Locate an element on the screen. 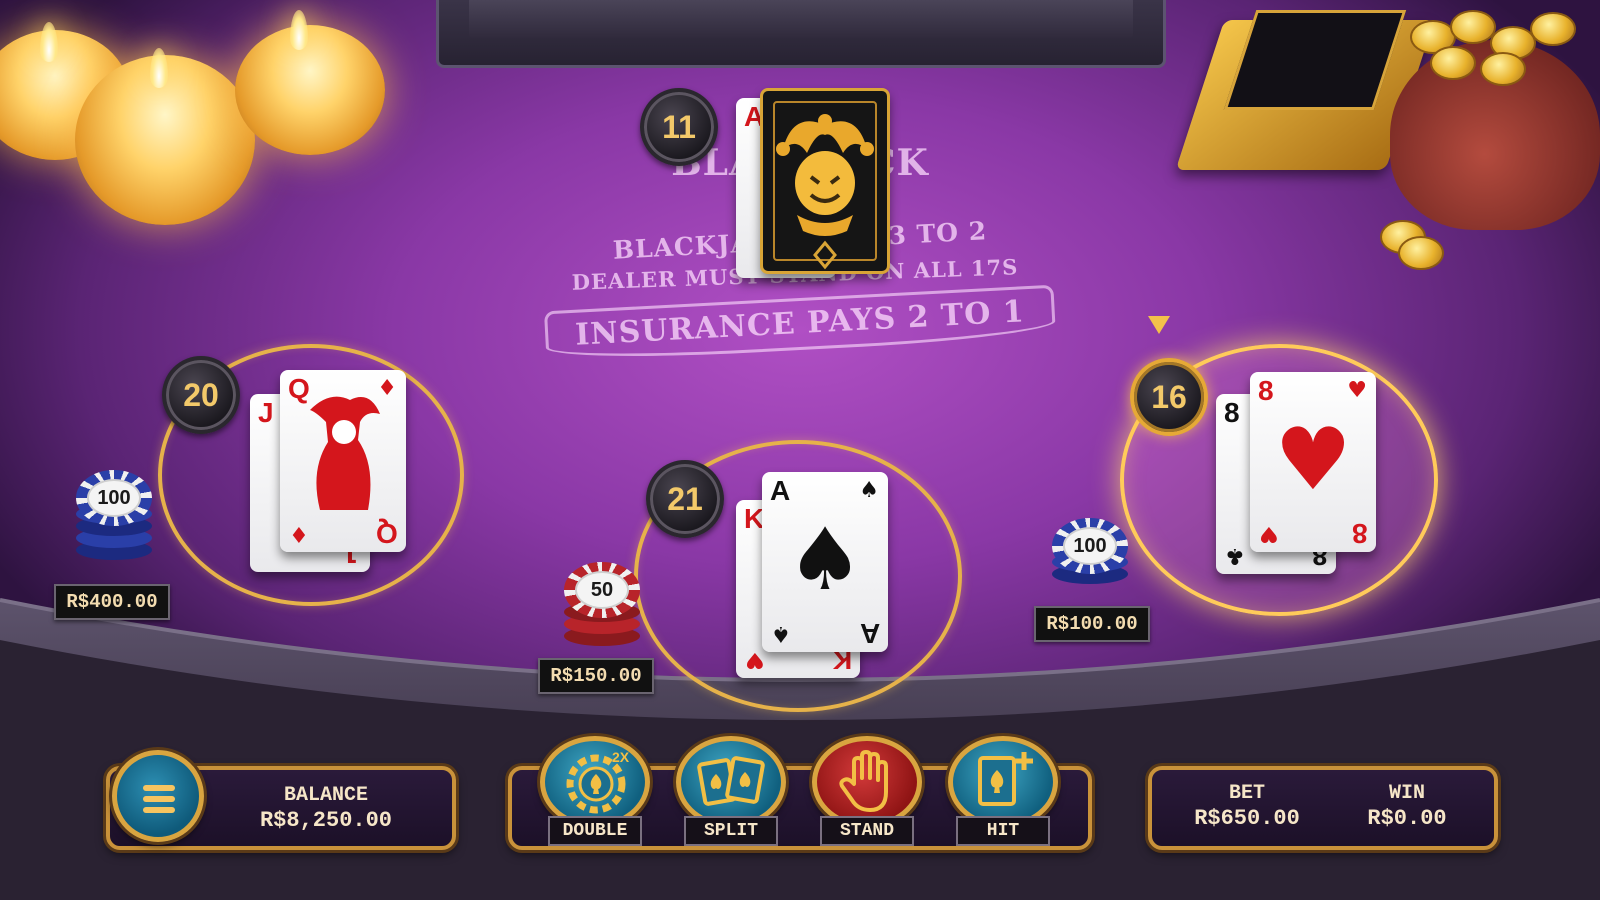 Image resolution: width=1600 pixels, height=900 pixels. hit-button: HIT is located at coordinates (1003, 791).